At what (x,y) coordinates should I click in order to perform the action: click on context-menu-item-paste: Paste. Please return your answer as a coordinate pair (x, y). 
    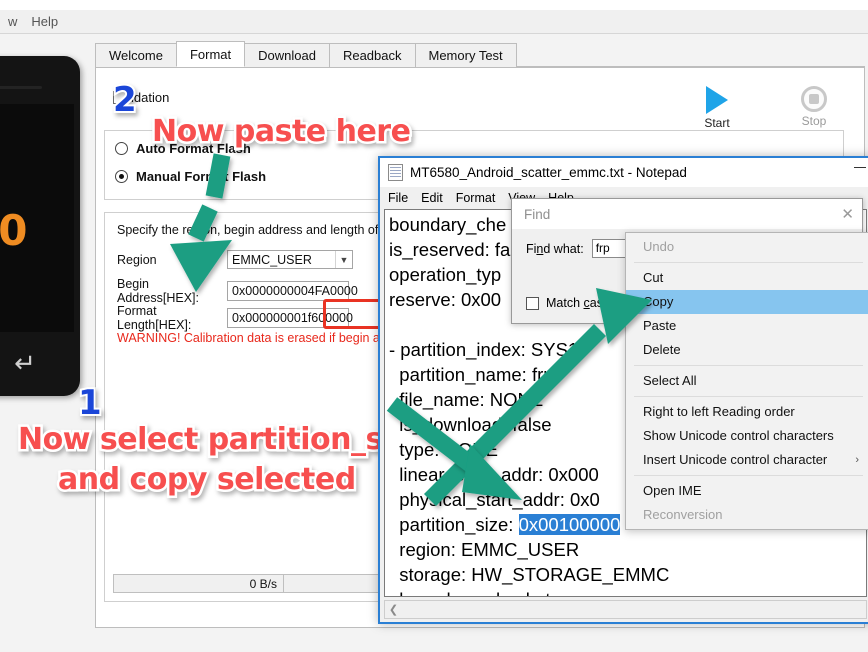
    Looking at the image, I should click on (747, 326).